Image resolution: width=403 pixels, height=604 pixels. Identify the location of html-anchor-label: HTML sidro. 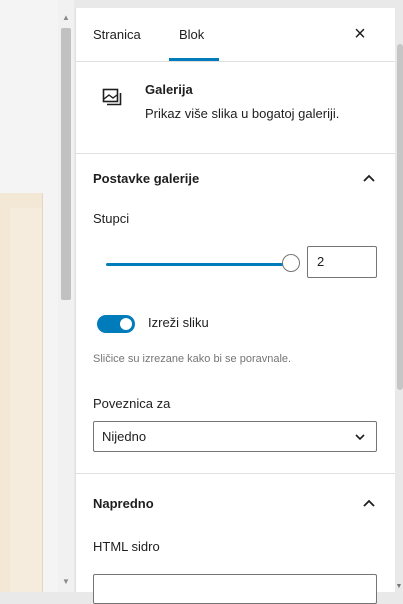
(126, 546).